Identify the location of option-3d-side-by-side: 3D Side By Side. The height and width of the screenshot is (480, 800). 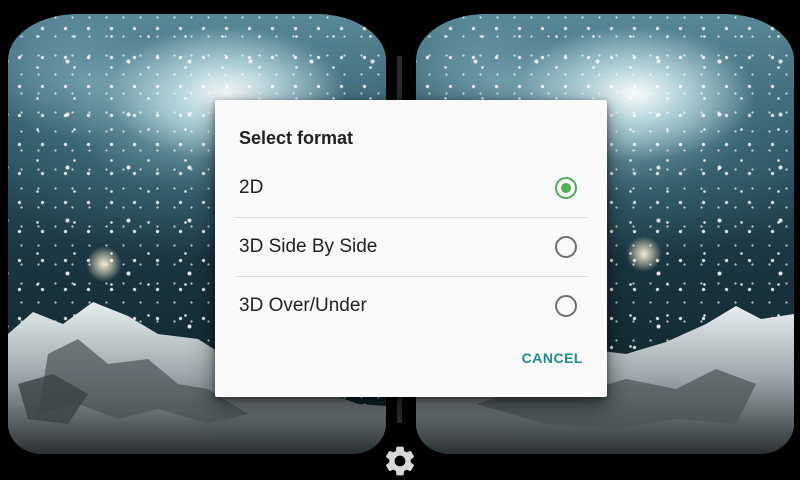
(411, 247).